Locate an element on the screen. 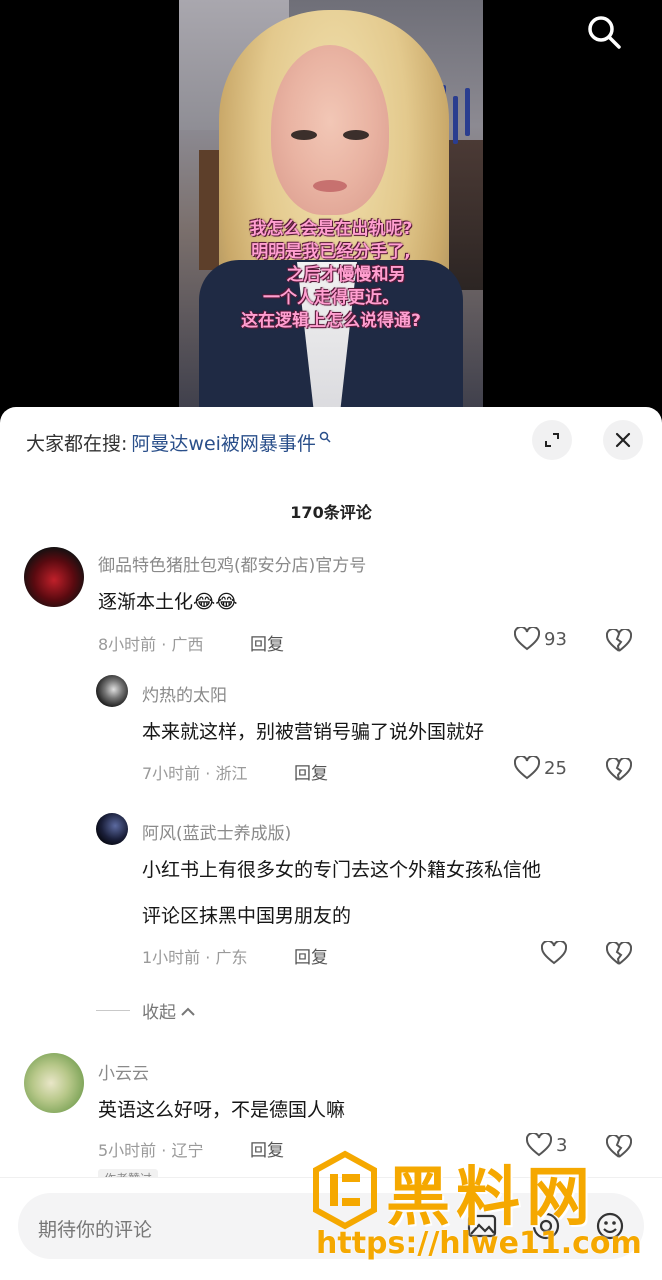  comment-meta: 5小时前 · 辽宁 is located at coordinates (151, 1150).